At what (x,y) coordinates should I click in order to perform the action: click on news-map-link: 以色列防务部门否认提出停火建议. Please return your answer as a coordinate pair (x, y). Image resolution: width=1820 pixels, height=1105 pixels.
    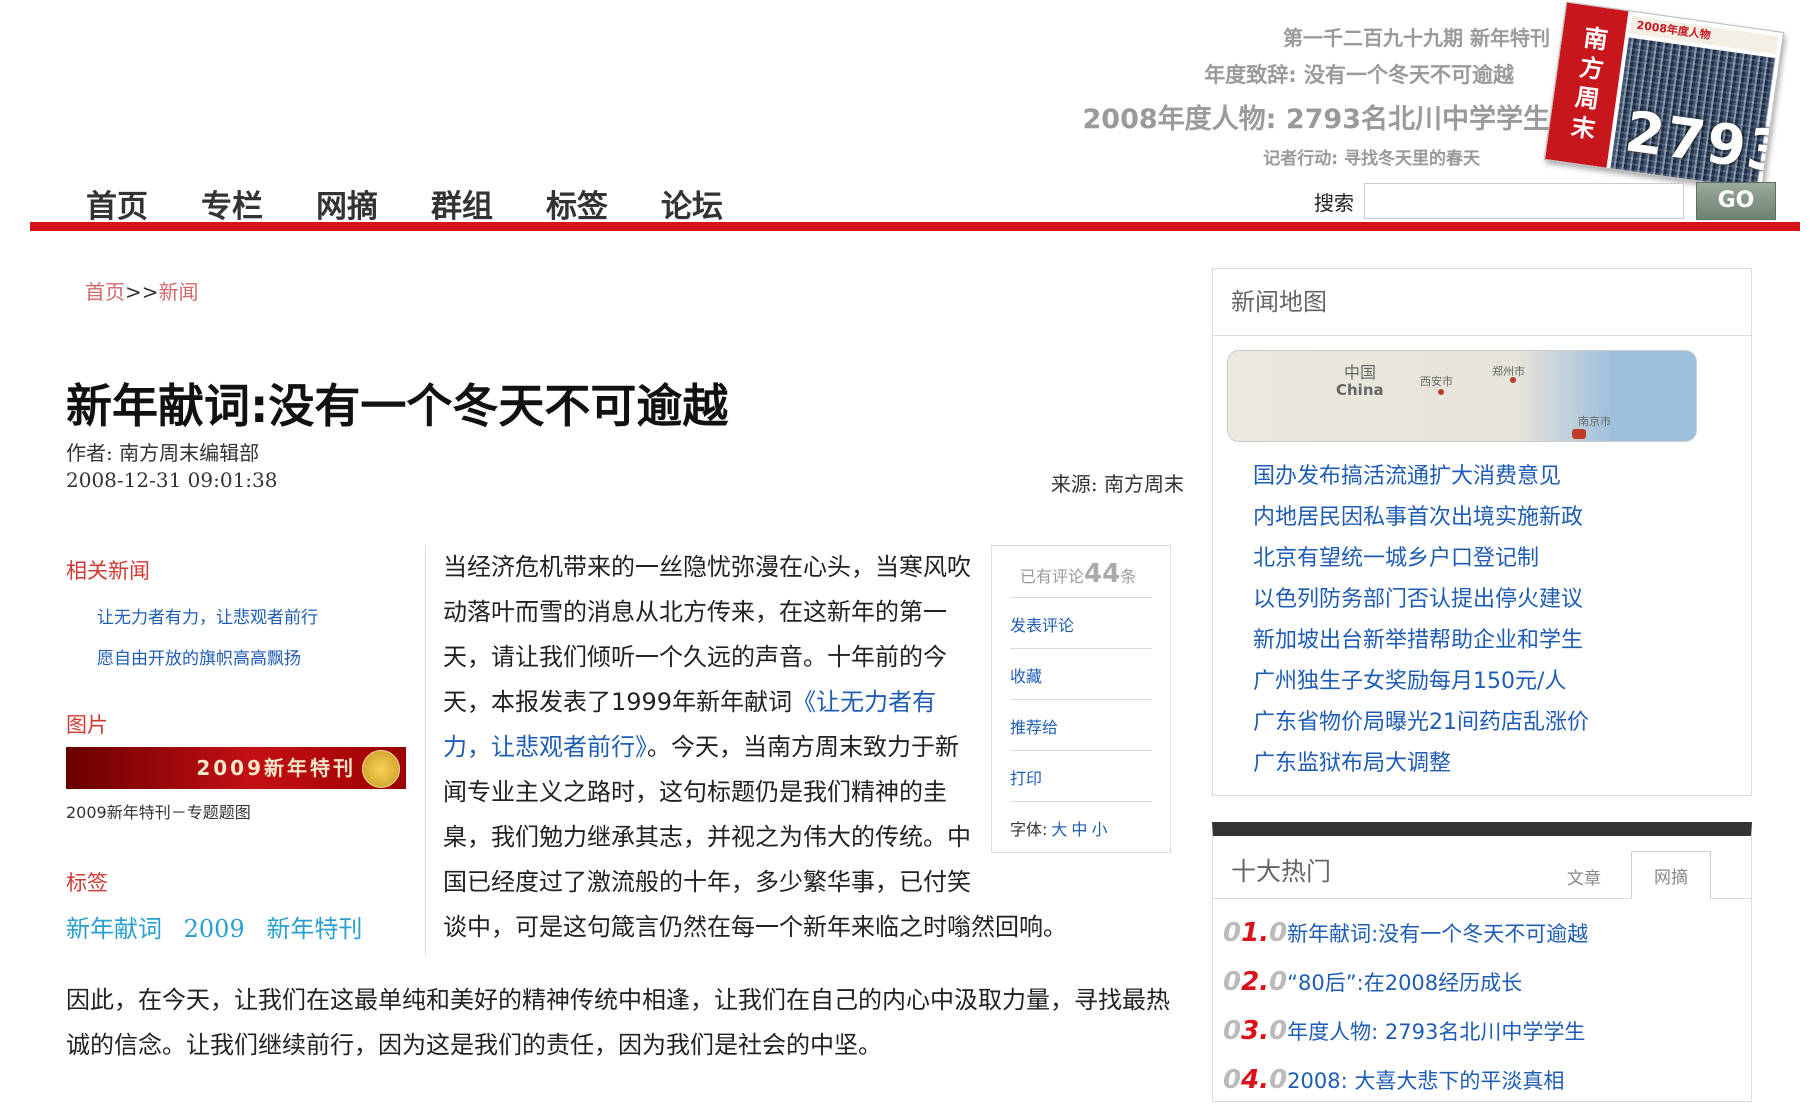
    Looking at the image, I should click on (1502, 599).